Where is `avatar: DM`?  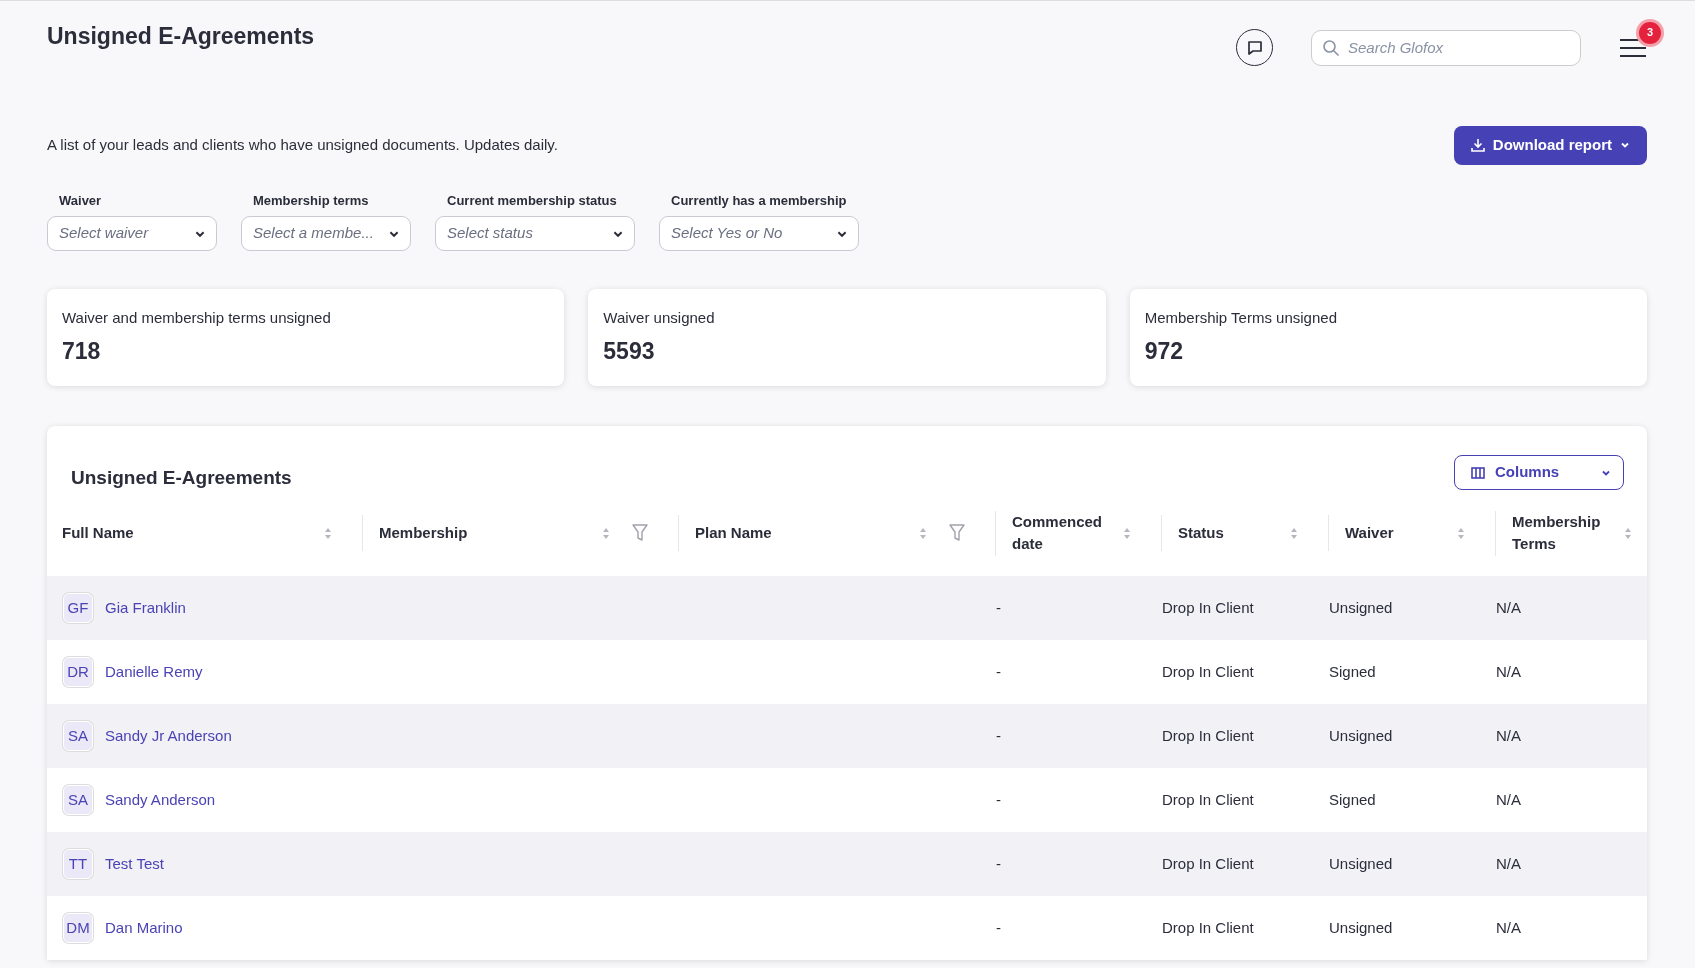
avatar: DM is located at coordinates (78, 928).